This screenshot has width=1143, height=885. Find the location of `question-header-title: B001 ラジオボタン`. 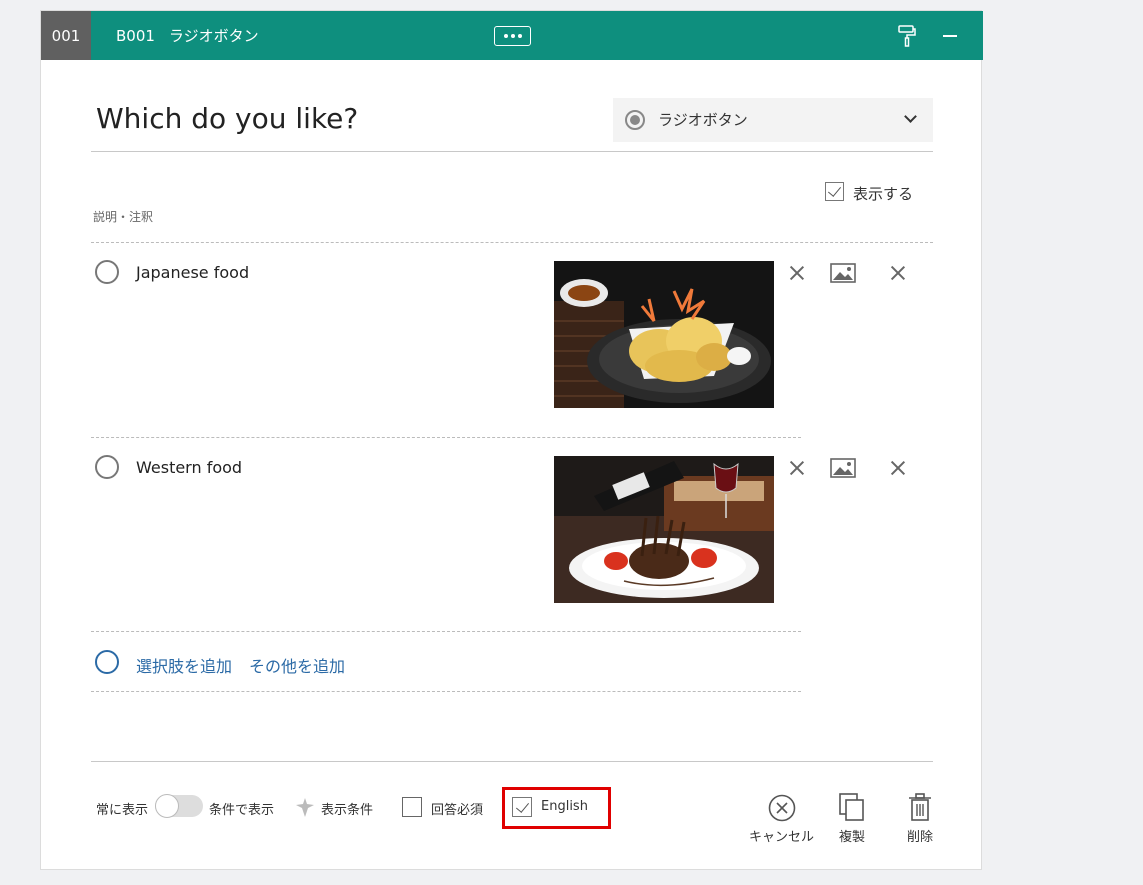

question-header-title: B001 ラジオボタン is located at coordinates (187, 35).